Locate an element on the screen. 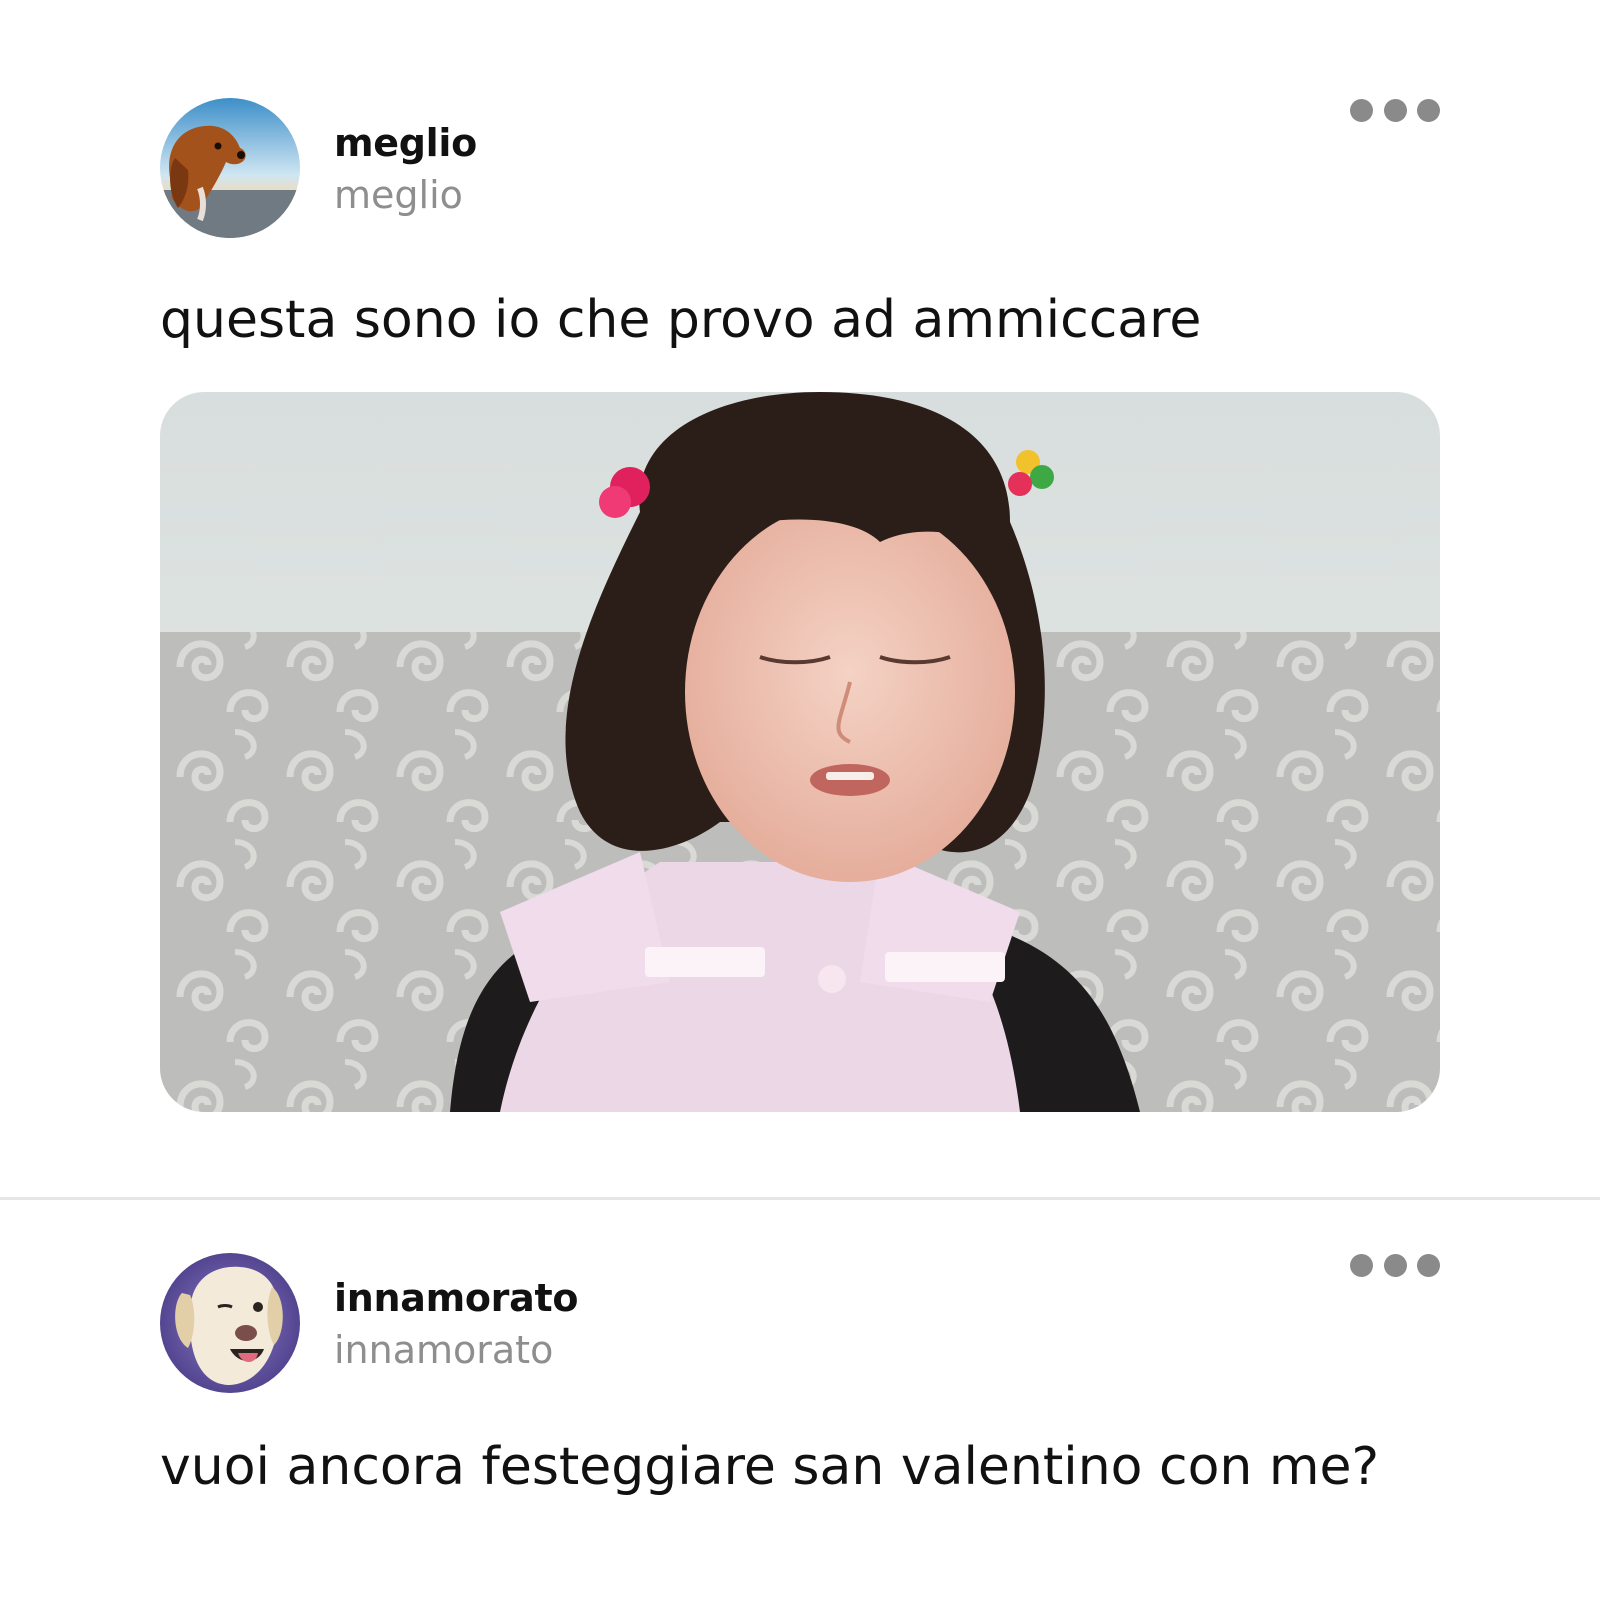 The height and width of the screenshot is (1600, 1600). display-name: meglio is located at coordinates (405, 143).